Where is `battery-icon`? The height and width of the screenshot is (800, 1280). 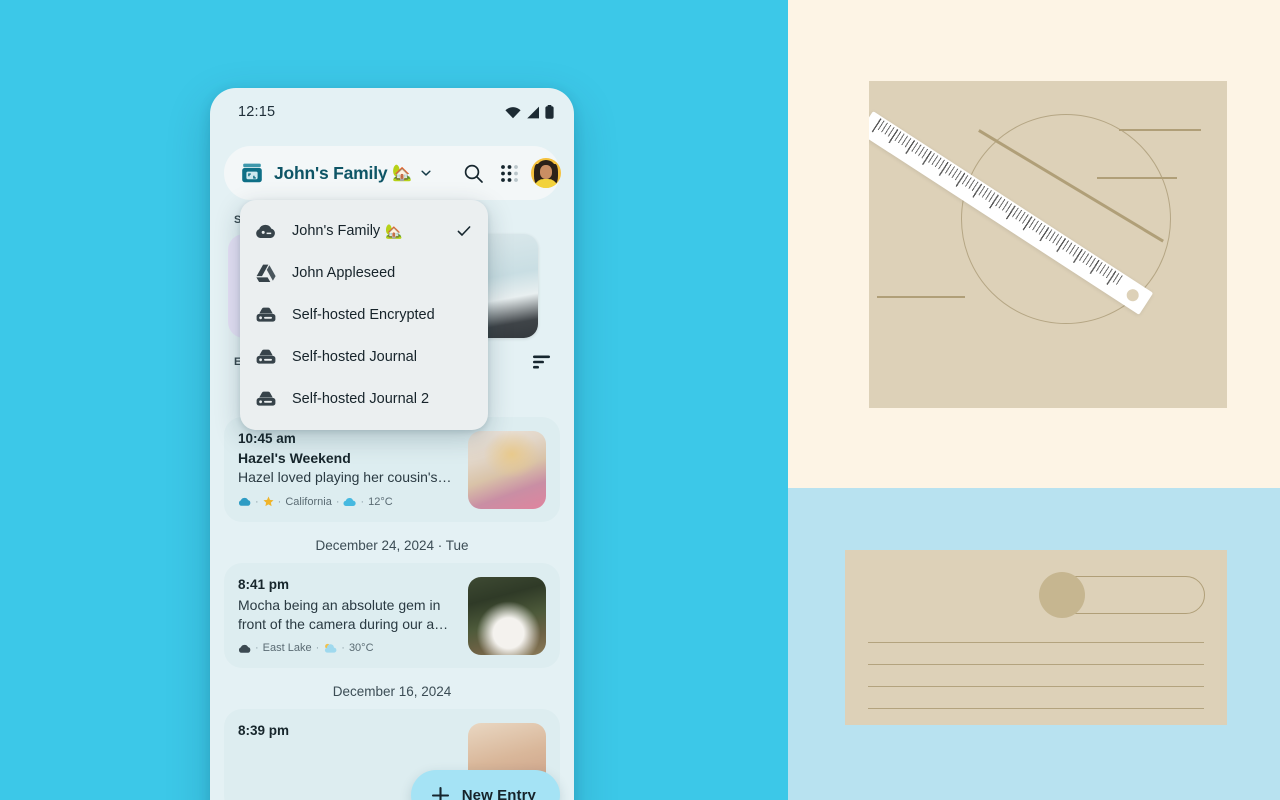
battery-icon is located at coordinates (549, 112).